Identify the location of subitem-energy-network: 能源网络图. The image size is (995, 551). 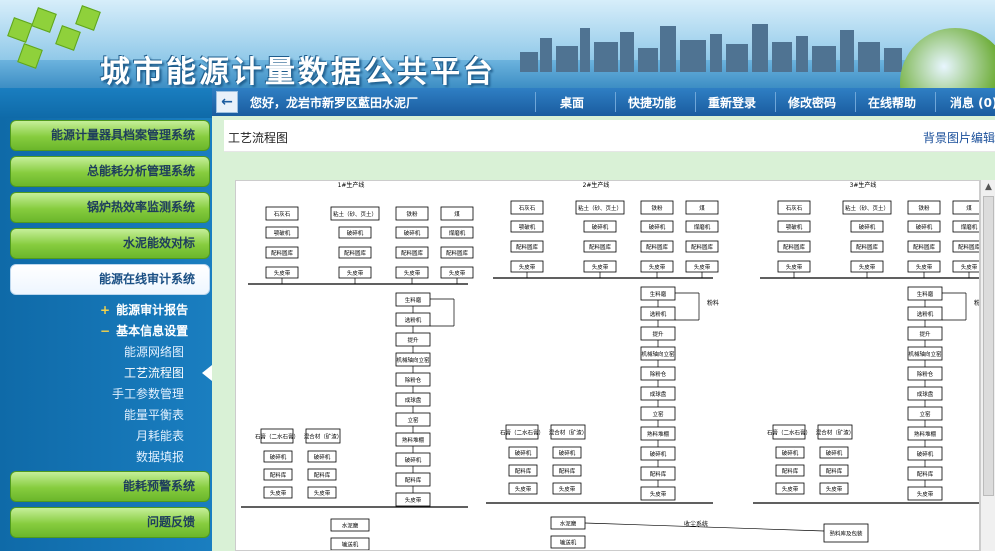
(154, 351).